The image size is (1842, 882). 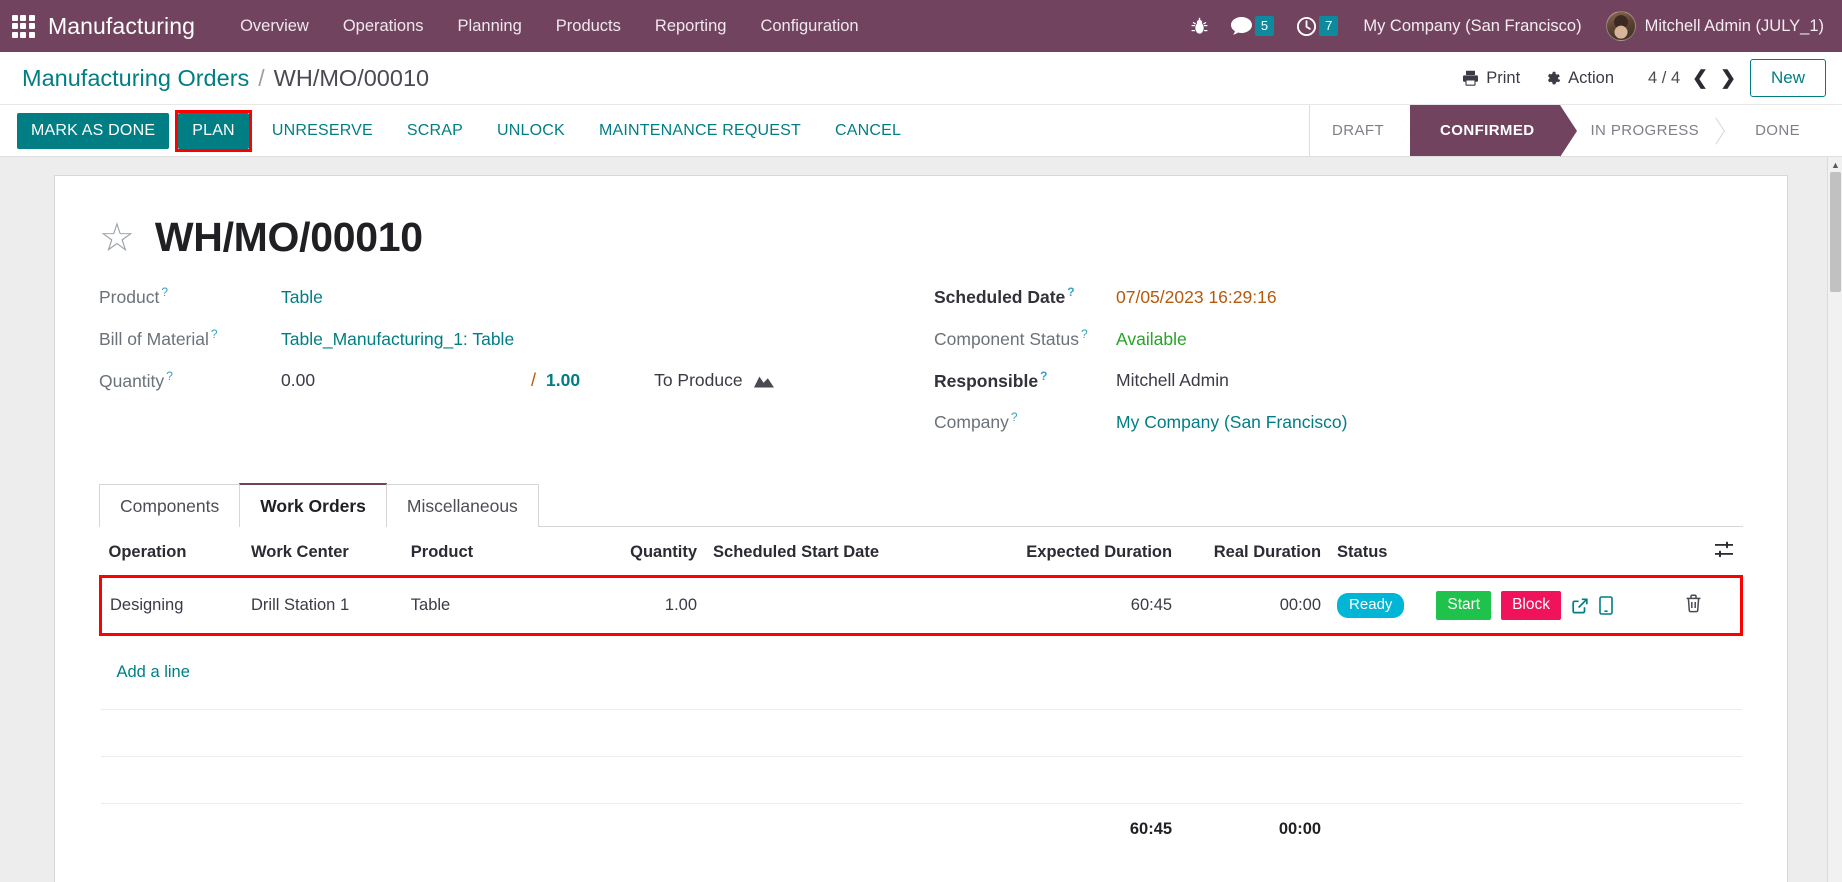 I want to click on cell-quantity: 1.00, so click(x=645, y=606).